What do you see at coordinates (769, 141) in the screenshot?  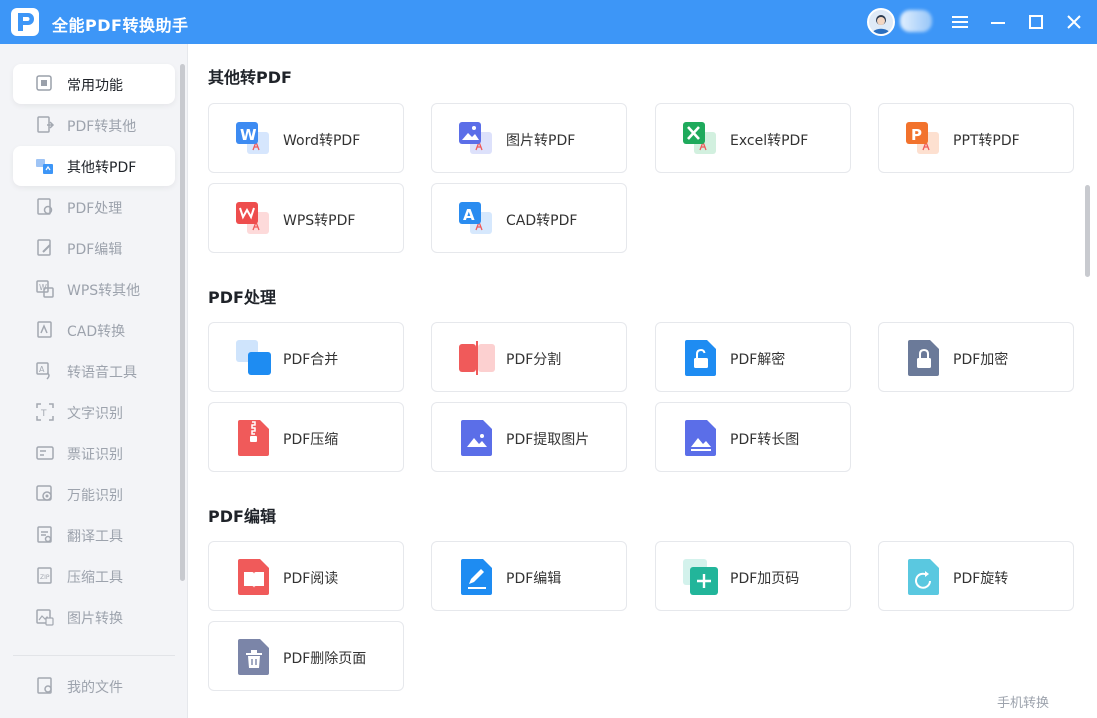 I see `card-label: Excel转PDF` at bounding box center [769, 141].